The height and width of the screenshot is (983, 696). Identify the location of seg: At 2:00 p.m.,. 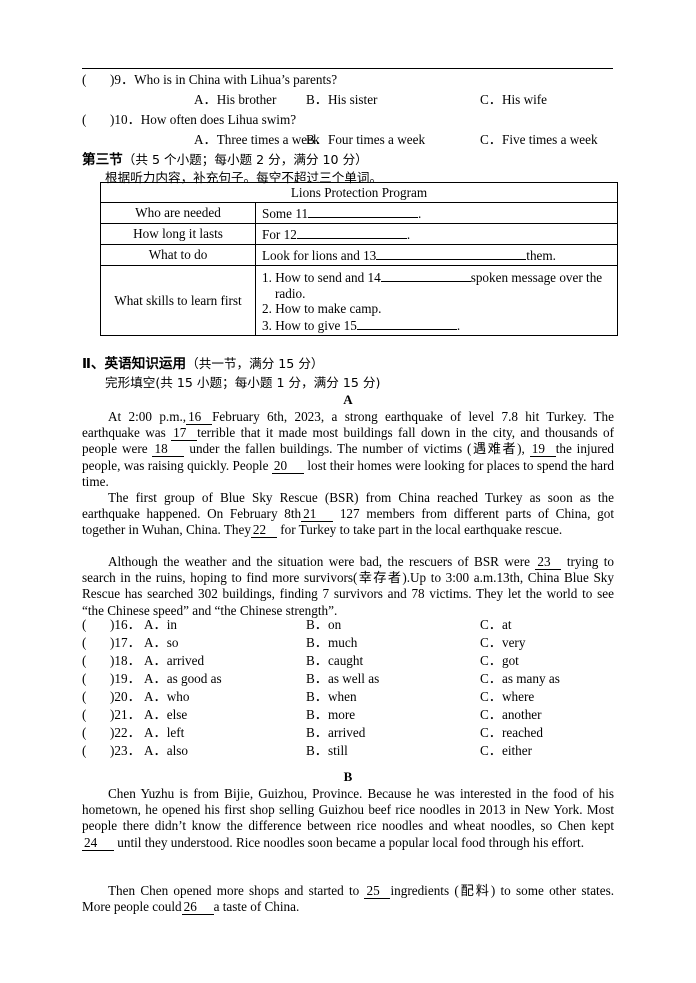
(147, 416).